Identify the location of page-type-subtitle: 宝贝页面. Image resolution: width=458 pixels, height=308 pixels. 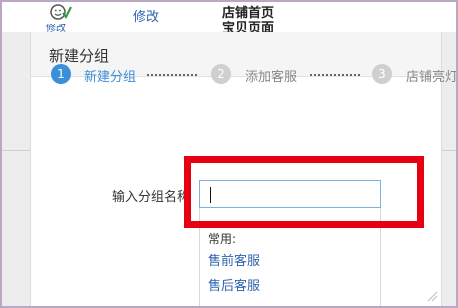
(248, 26).